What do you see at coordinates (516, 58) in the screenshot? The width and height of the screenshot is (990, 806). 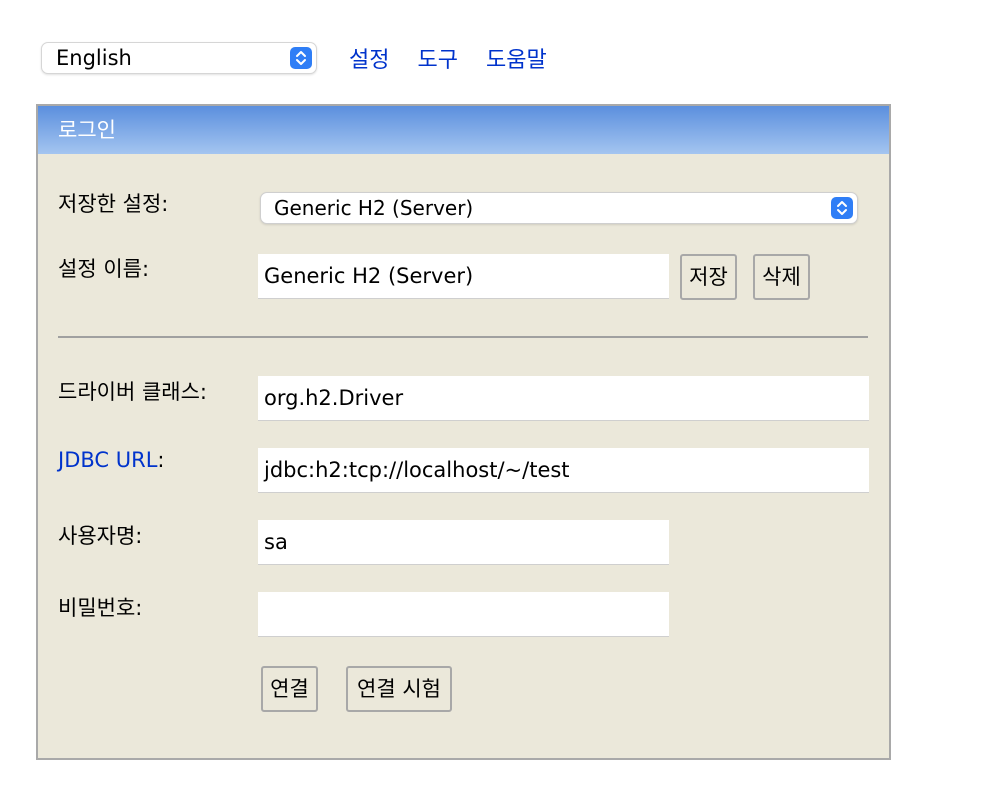 I see `help-link: 도움말` at bounding box center [516, 58].